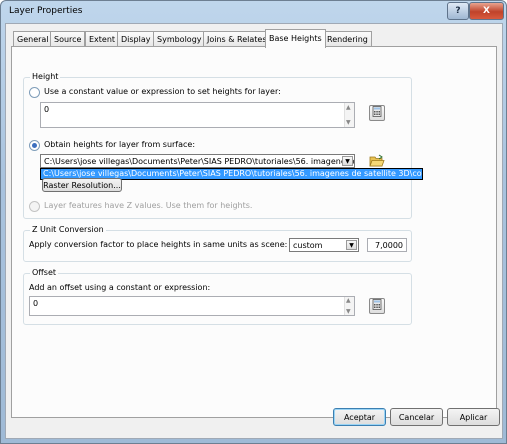 This screenshot has height=444, width=507. What do you see at coordinates (192, 306) in the screenshot?
I see `offset-input: 0 ▲ ▼` at bounding box center [192, 306].